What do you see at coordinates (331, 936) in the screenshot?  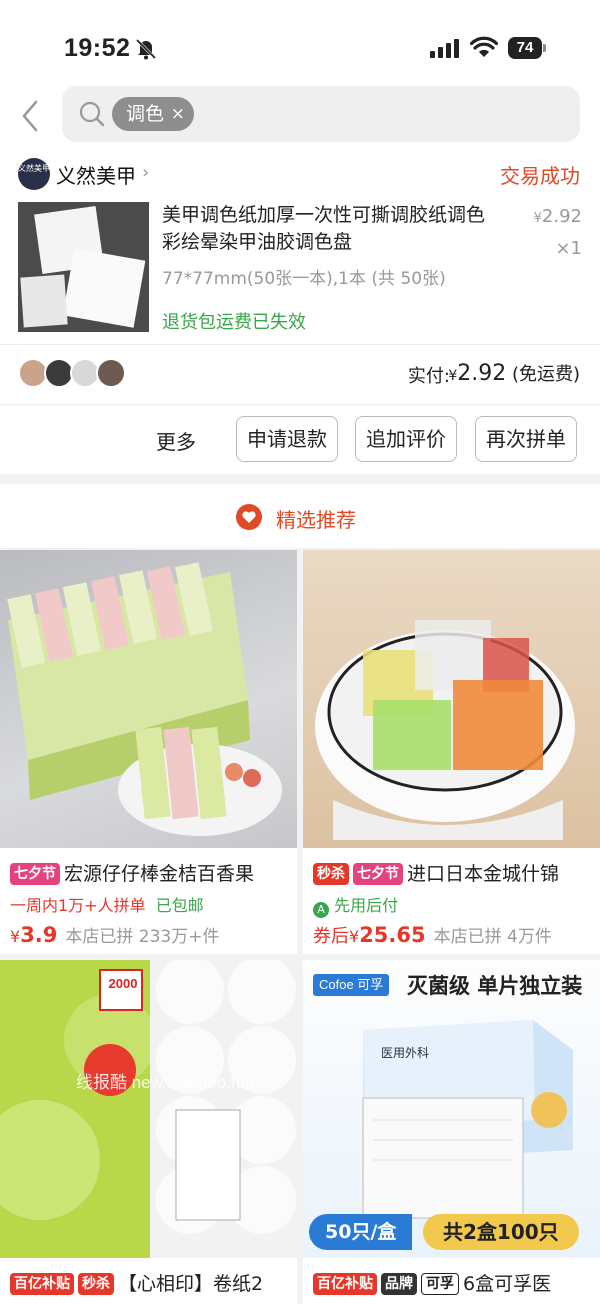 I see `coupon-prefix: 券后` at bounding box center [331, 936].